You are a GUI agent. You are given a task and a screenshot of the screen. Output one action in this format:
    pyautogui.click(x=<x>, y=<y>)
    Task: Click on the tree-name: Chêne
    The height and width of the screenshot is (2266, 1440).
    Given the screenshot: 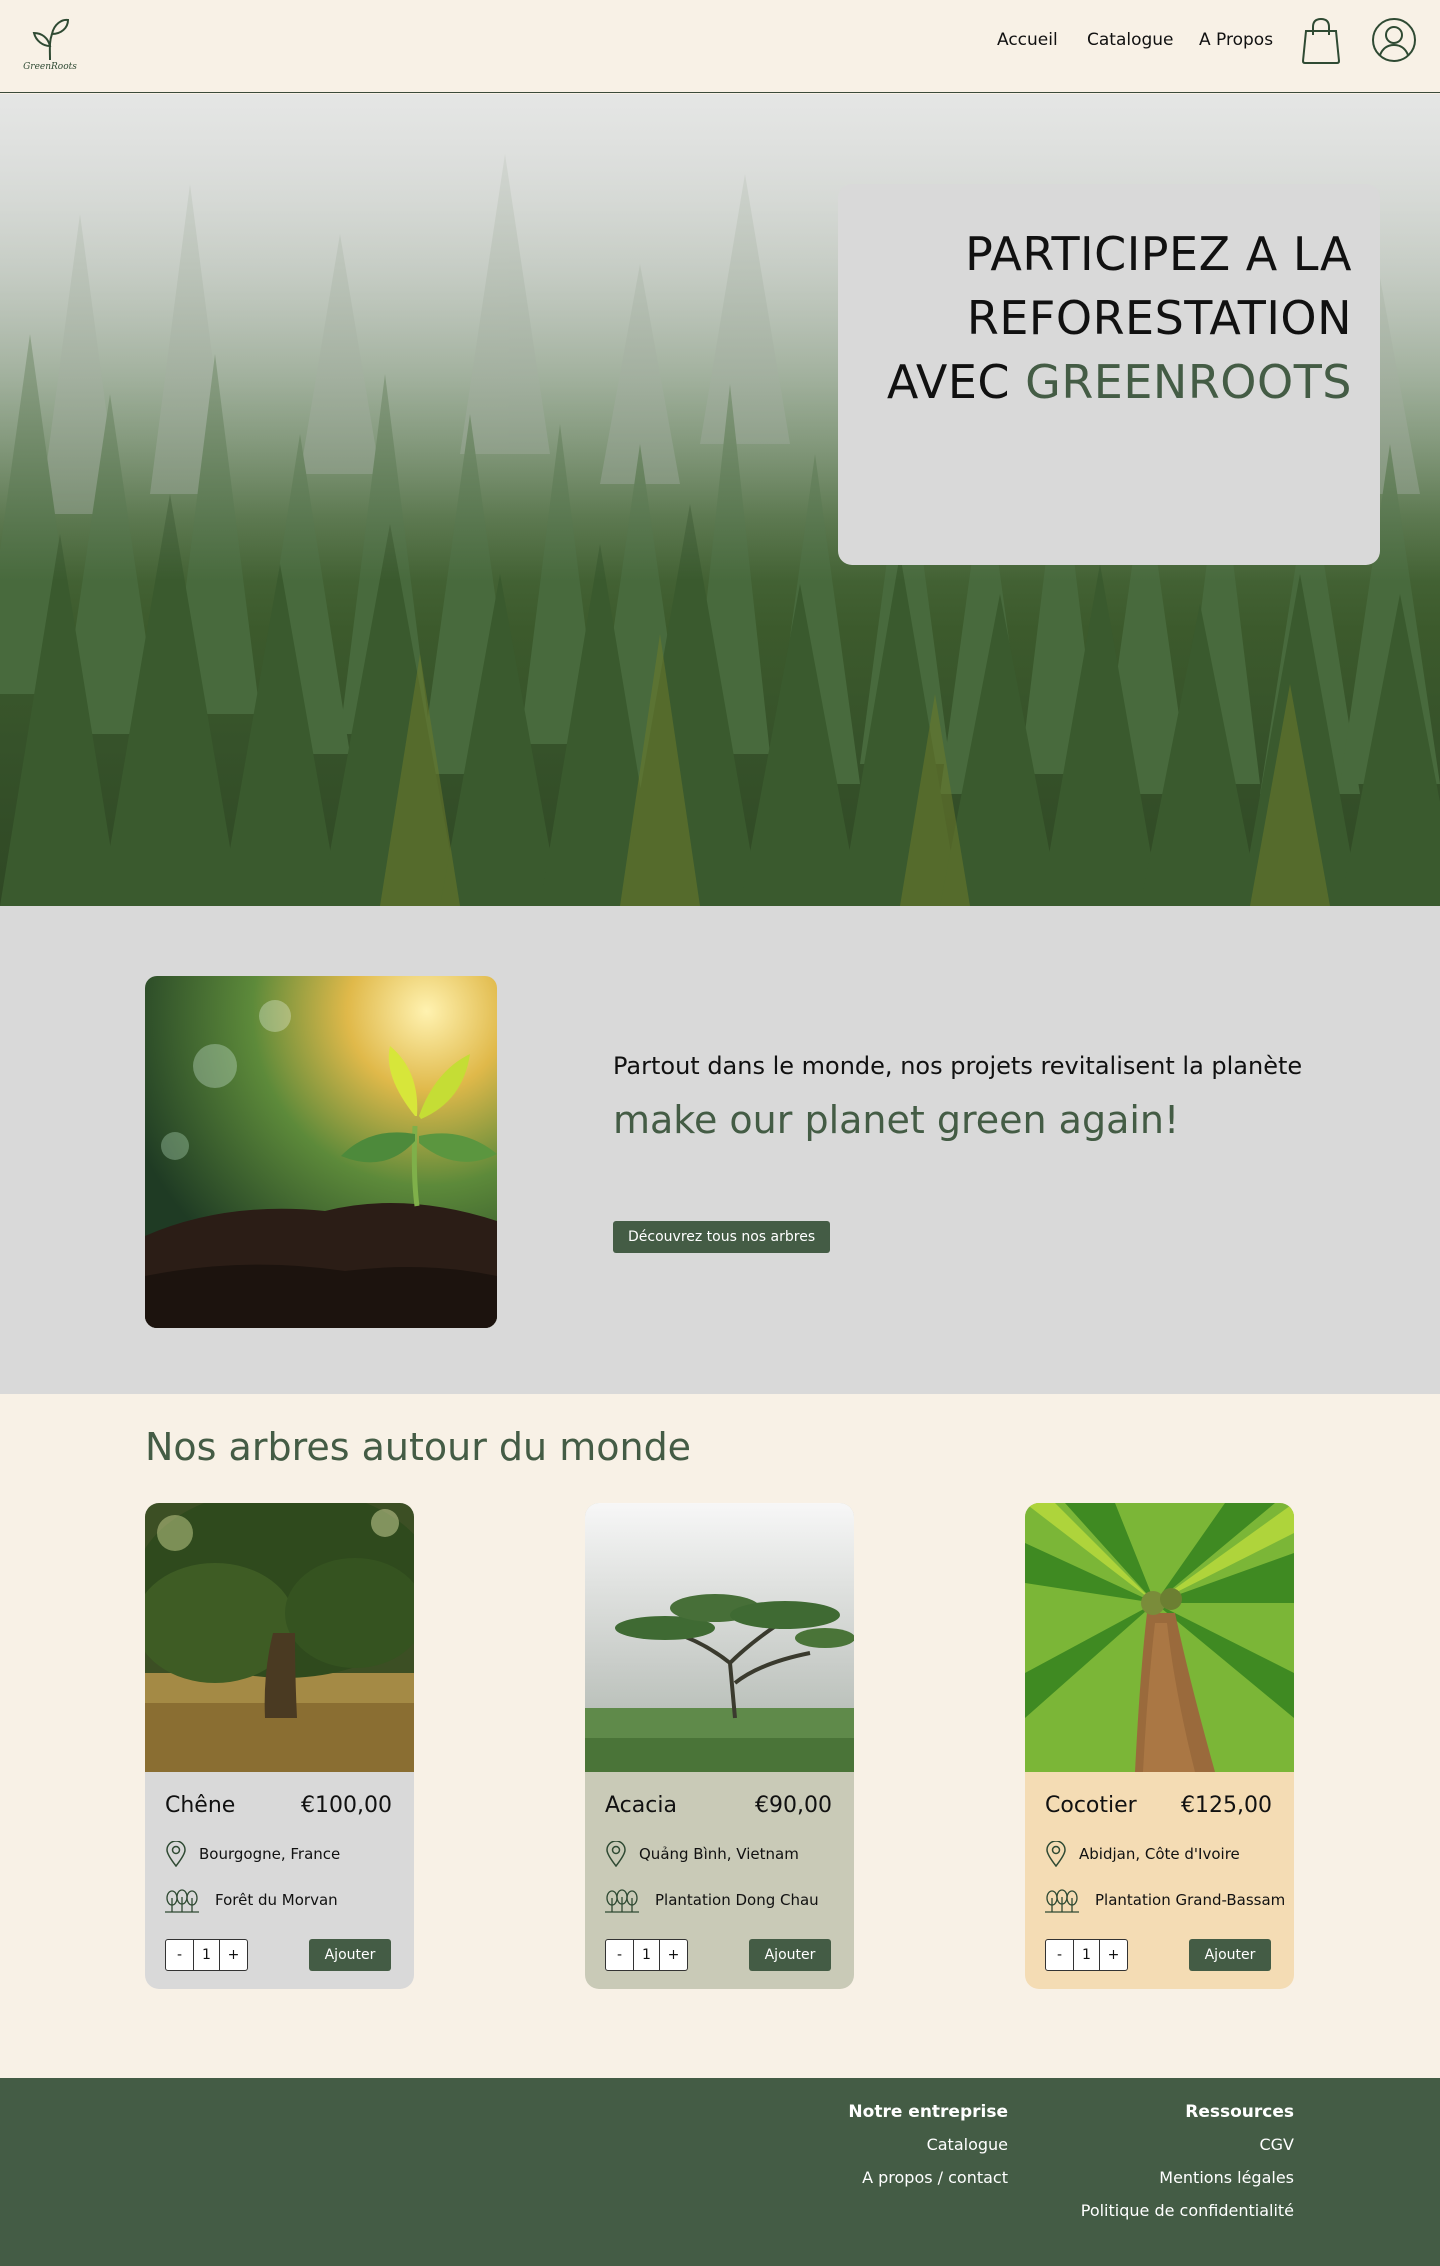 What is the action you would take?
    pyautogui.click(x=200, y=1805)
    